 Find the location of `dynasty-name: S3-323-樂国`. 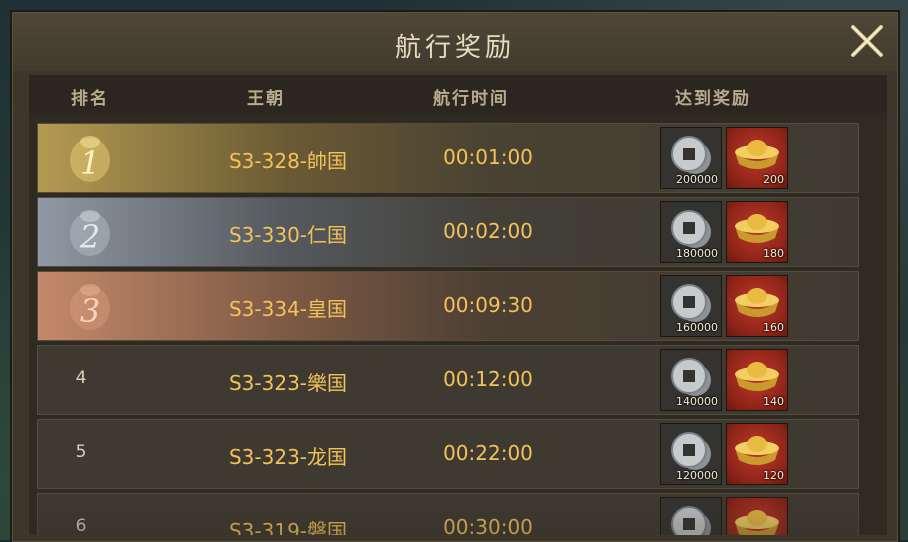

dynasty-name: S3-323-樂国 is located at coordinates (288, 383).